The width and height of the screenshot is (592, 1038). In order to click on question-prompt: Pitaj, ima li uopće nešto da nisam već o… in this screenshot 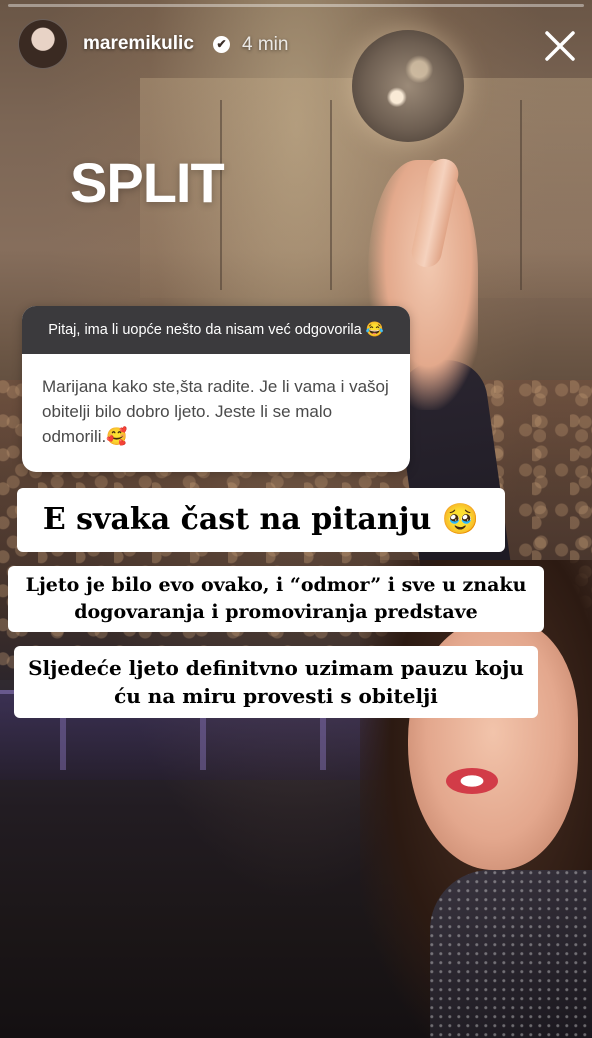, I will do `click(216, 330)`.